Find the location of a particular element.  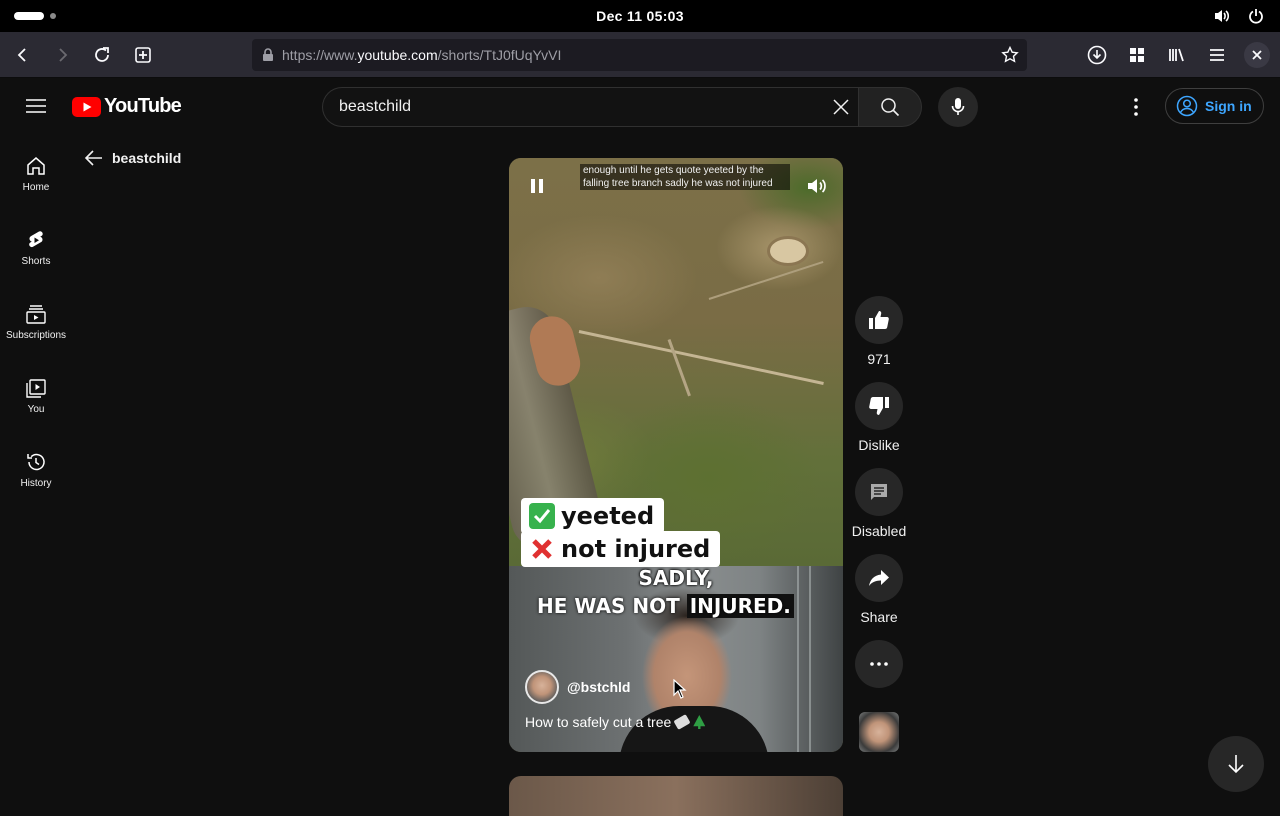

os-top-bar: Dec 11 05:03 is located at coordinates (640, 16).